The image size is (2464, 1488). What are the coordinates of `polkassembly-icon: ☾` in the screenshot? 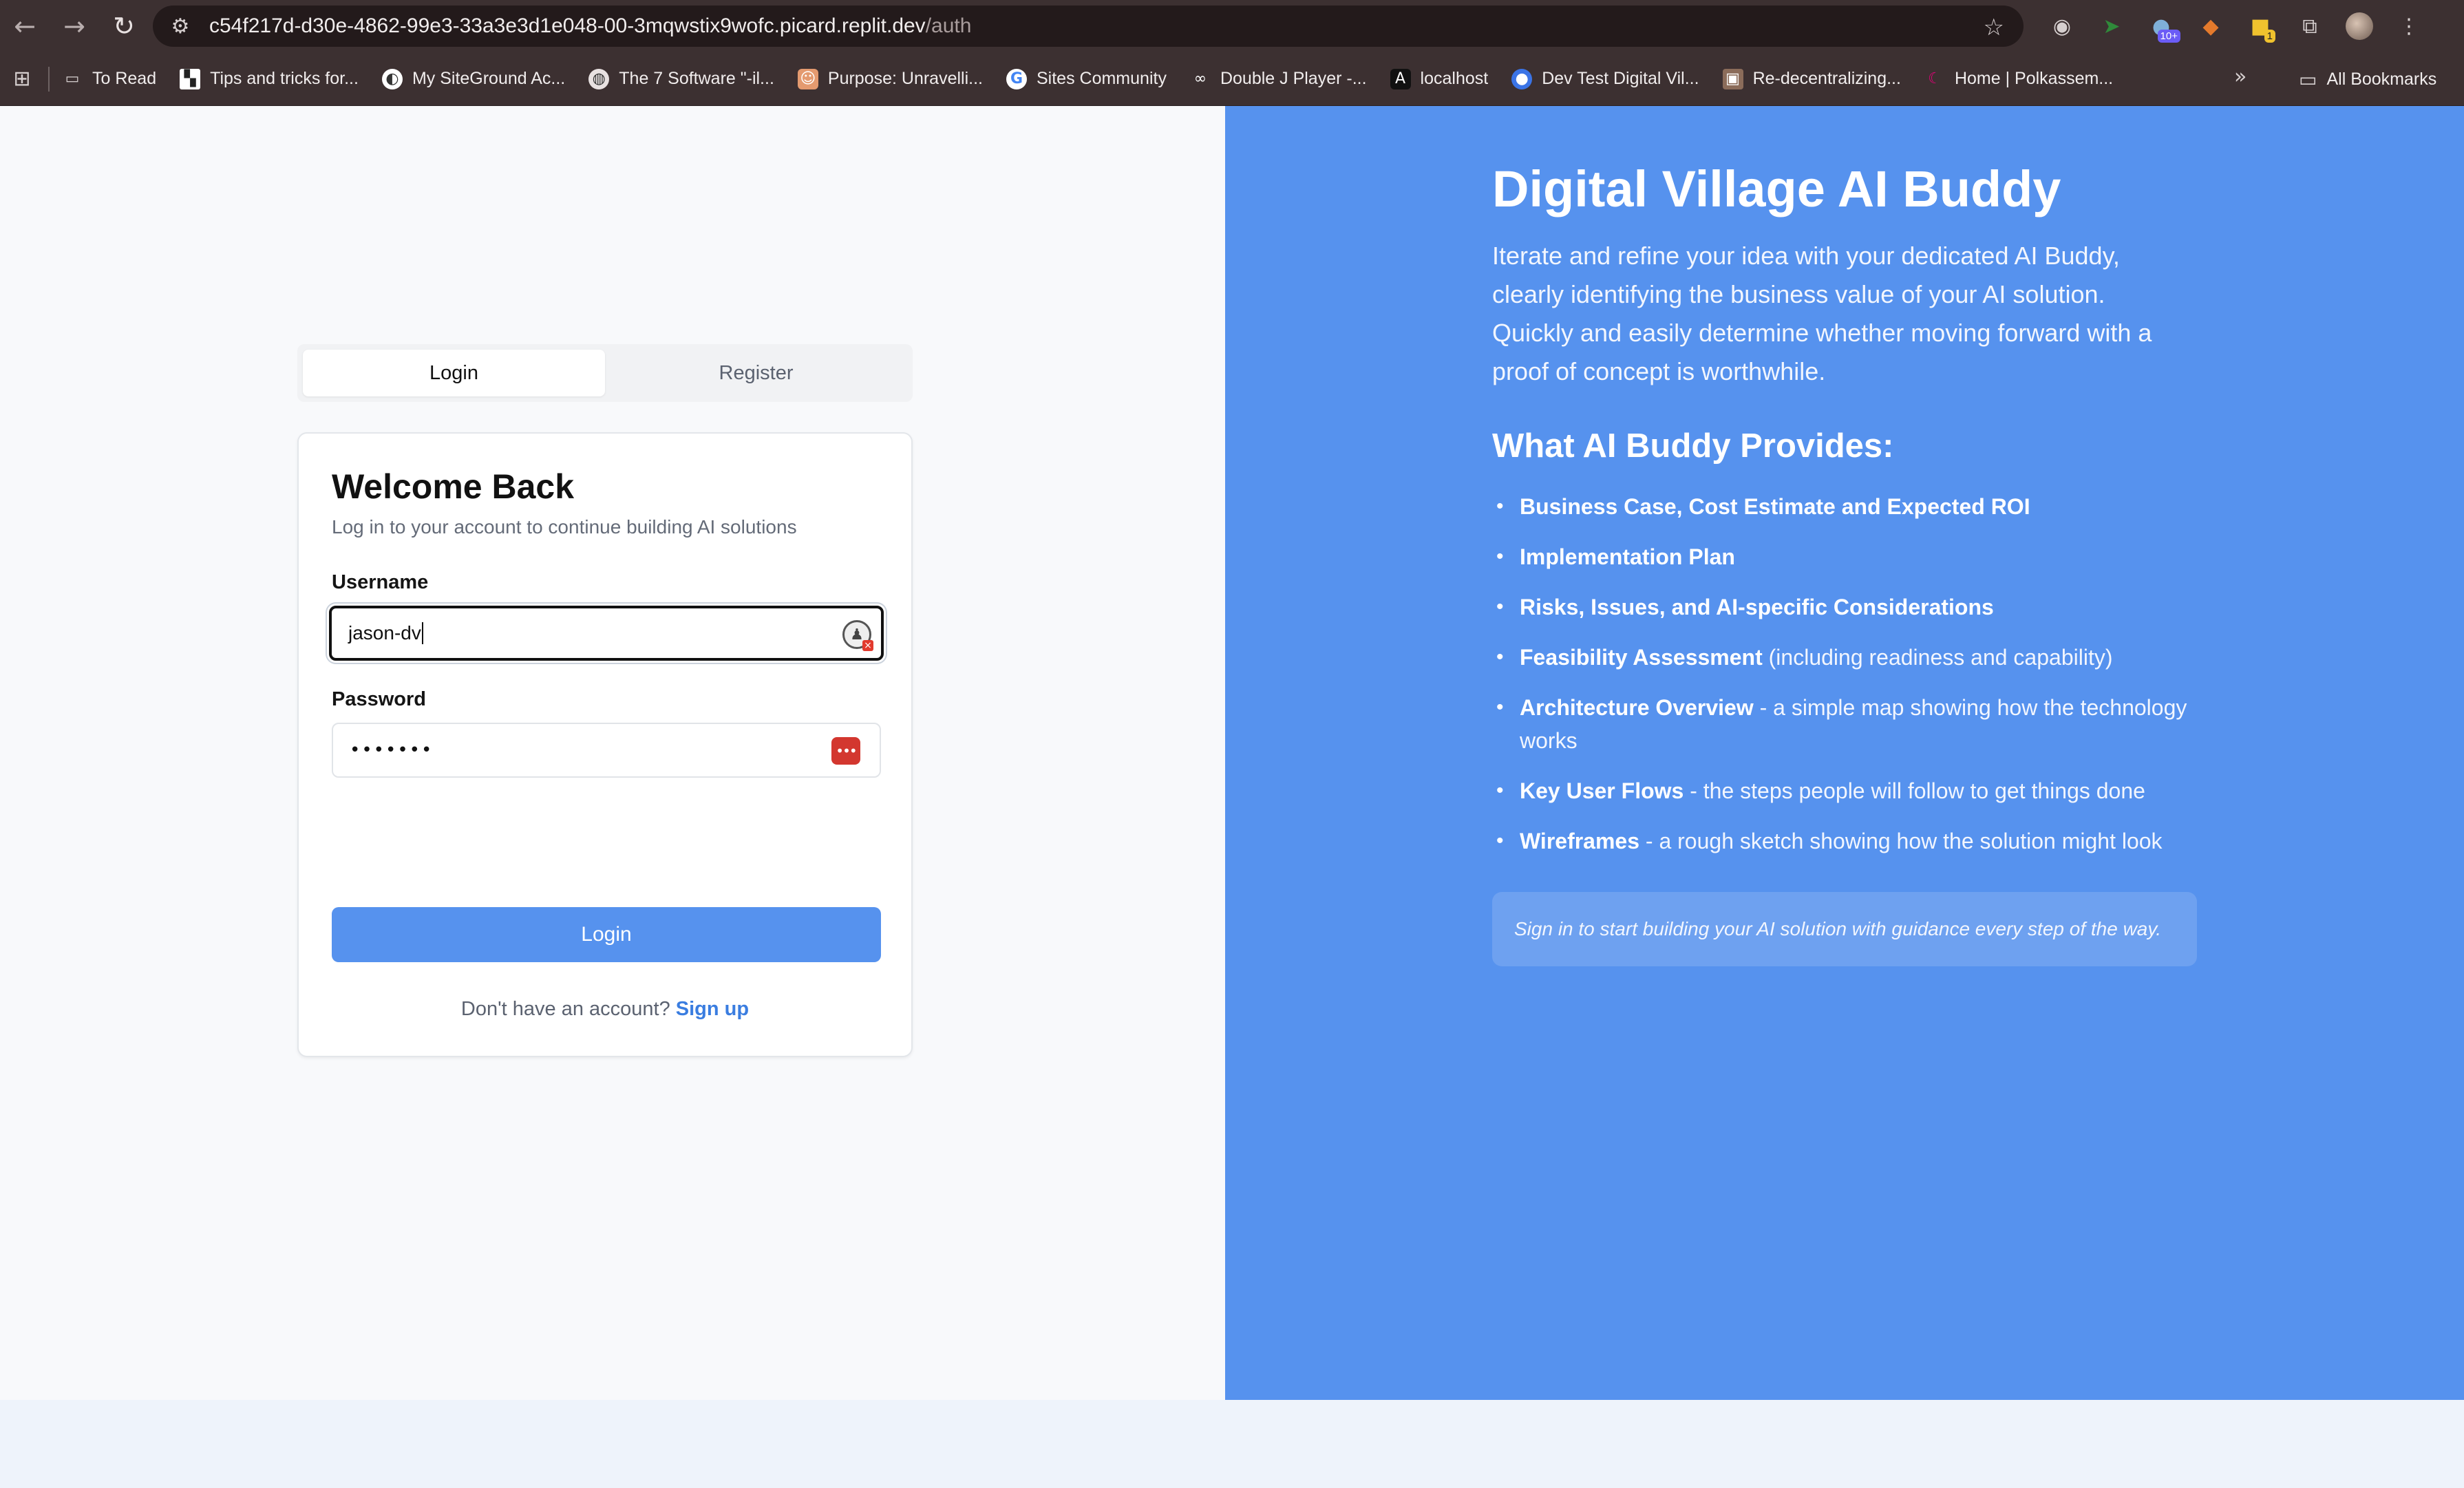 It's located at (1935, 78).